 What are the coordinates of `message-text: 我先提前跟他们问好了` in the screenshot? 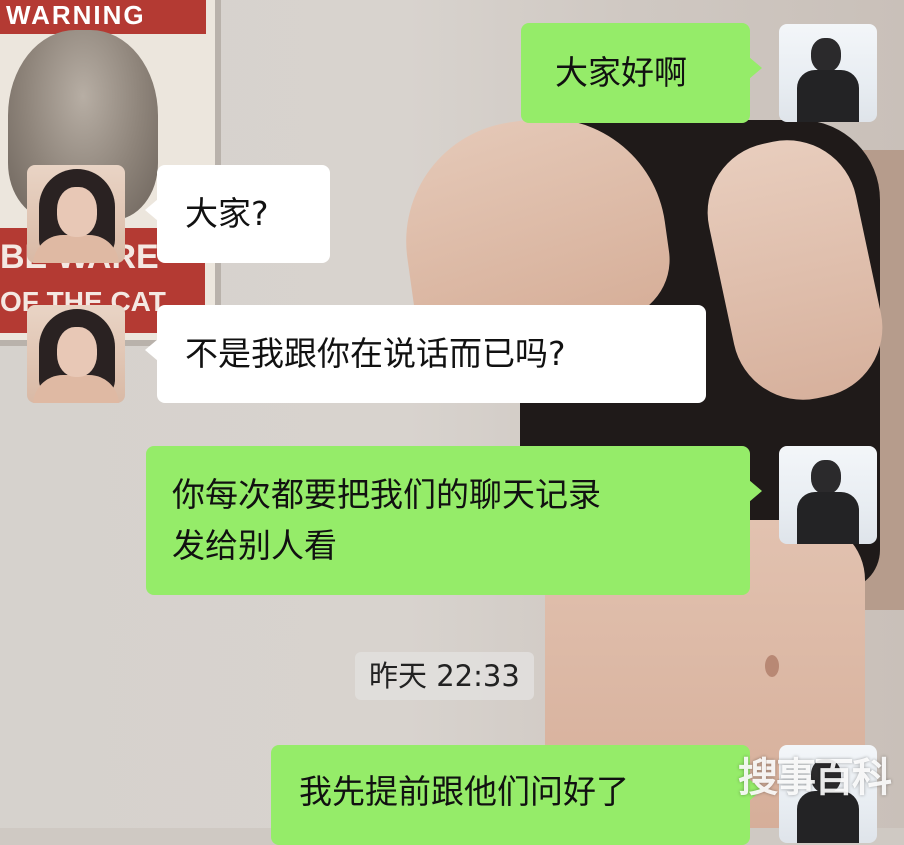 It's located at (464, 791).